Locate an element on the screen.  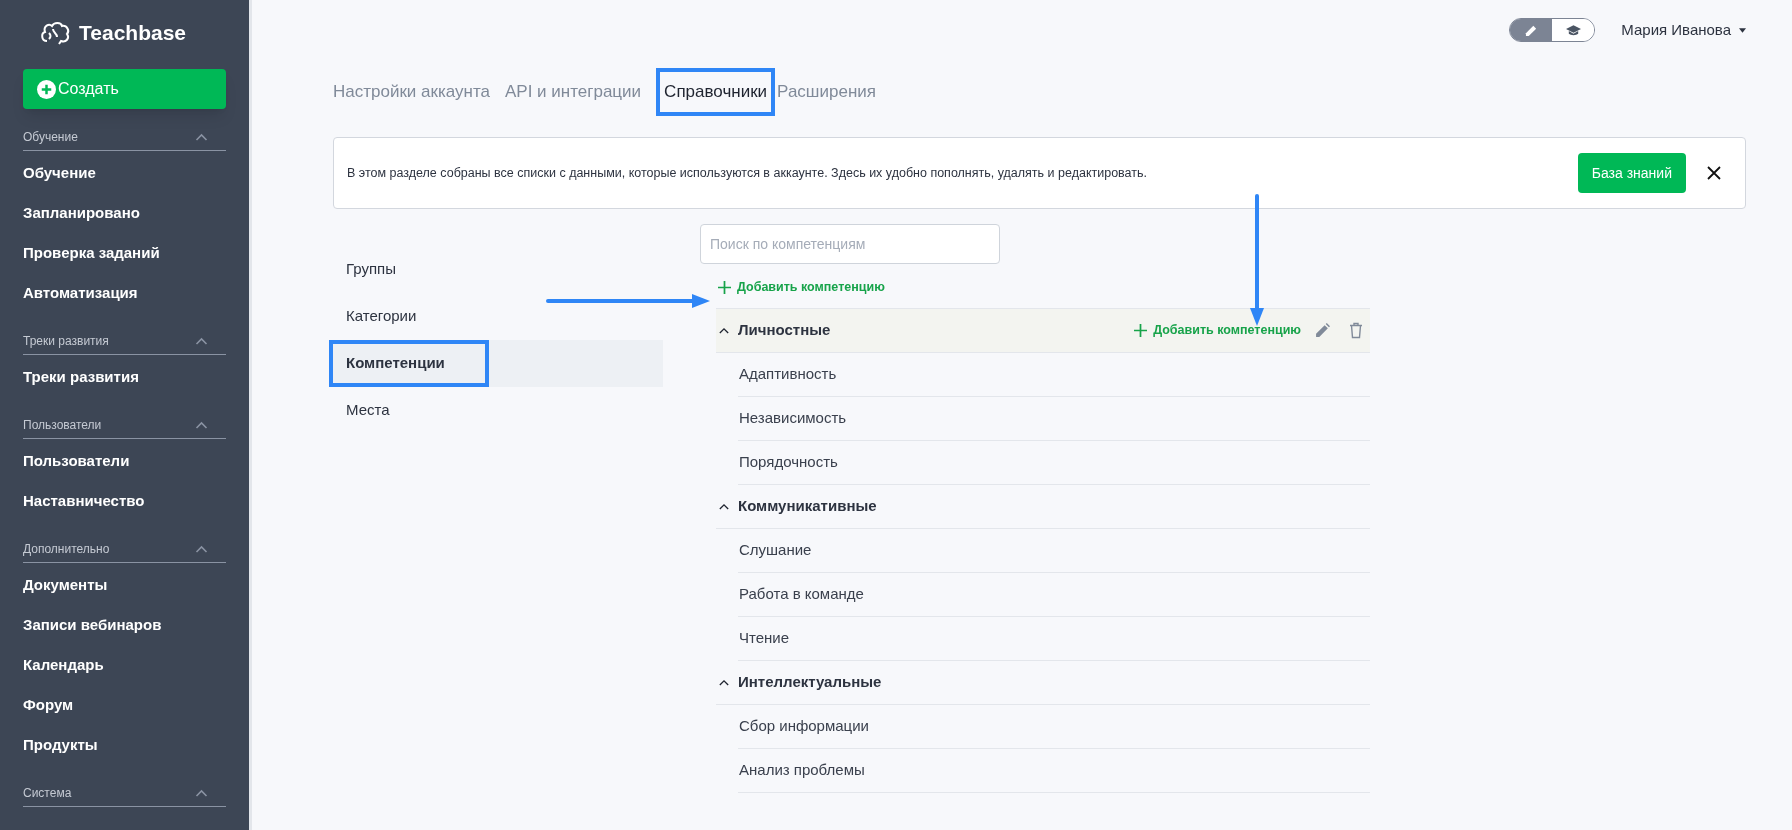
caret-icon is located at coordinates (1742, 30).